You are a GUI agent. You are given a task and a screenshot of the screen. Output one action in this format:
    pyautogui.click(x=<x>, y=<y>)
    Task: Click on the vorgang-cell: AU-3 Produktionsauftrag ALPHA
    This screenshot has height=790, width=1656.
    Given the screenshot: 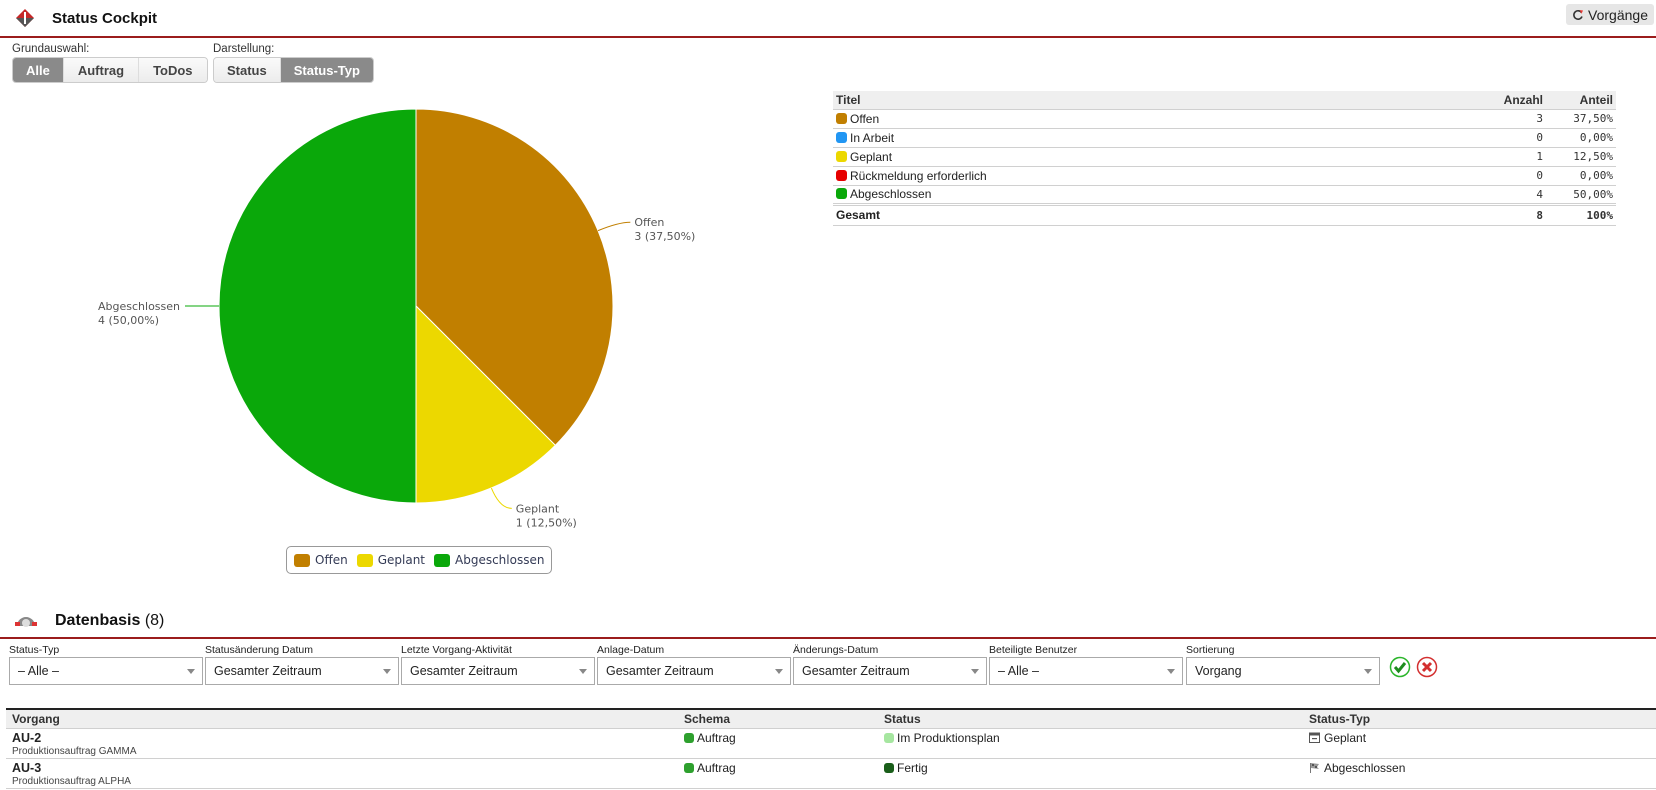 What is the action you would take?
    pyautogui.click(x=342, y=773)
    